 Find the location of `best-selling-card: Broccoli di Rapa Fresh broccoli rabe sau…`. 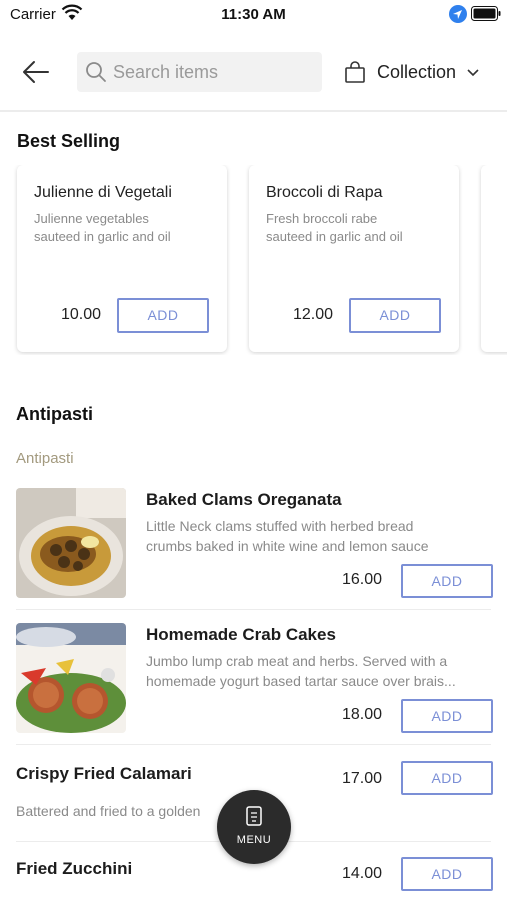

best-selling-card: Broccoli di Rapa Fresh broccoli rabe sau… is located at coordinates (354, 258).